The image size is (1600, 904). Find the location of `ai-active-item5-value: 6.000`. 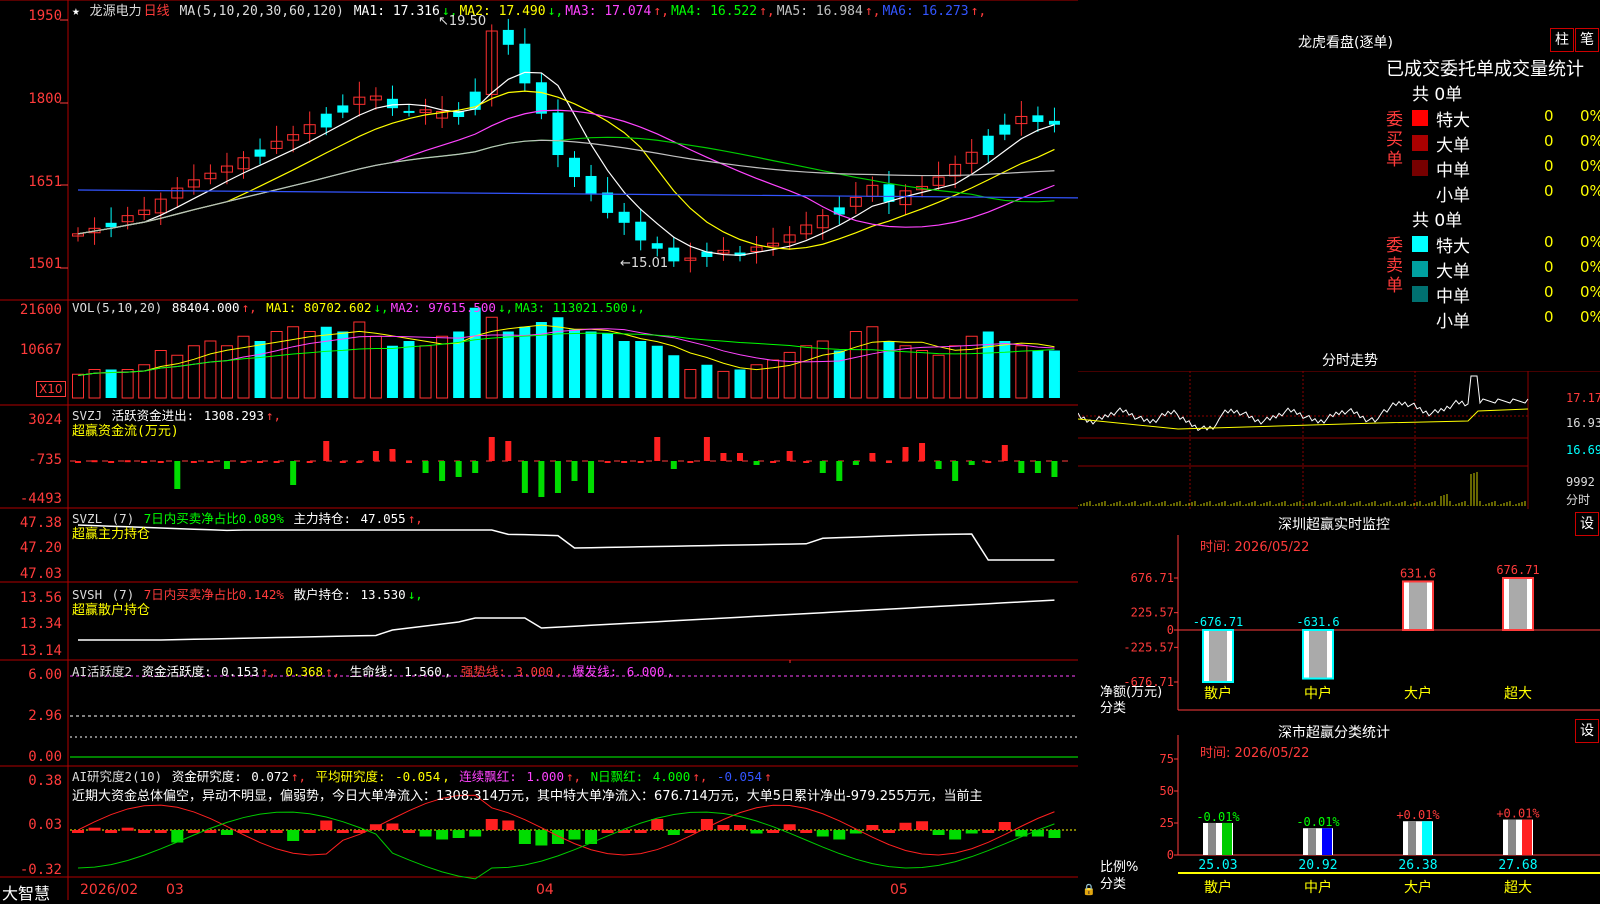

ai-active-item5-value: 6.000 is located at coordinates (645, 671).